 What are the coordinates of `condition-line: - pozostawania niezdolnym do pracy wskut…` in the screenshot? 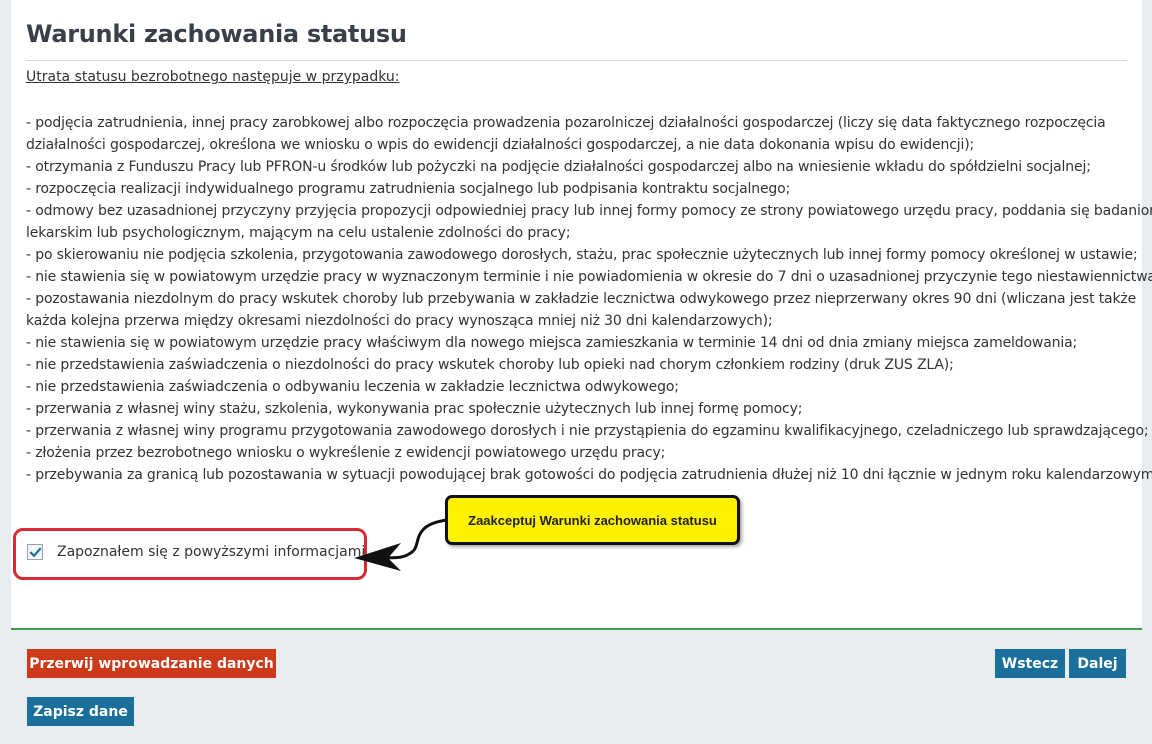 It's located at (581, 299).